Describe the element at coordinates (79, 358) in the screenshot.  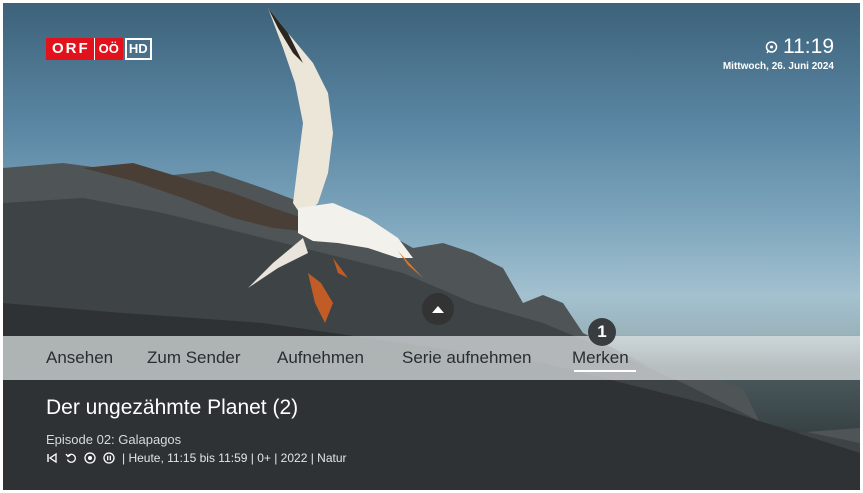
I see `menu-item-ansehen: Ansehen` at that location.